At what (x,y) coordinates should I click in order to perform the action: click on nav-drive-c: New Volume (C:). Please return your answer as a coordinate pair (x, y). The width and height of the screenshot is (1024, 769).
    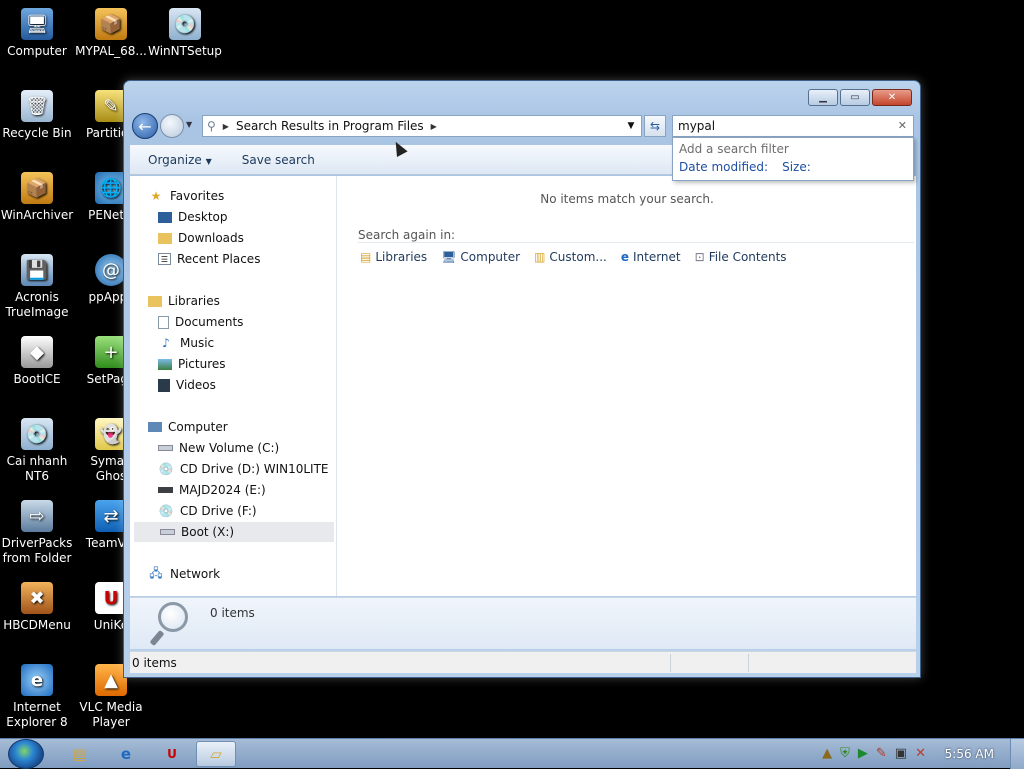
    Looking at the image, I should click on (218, 448).